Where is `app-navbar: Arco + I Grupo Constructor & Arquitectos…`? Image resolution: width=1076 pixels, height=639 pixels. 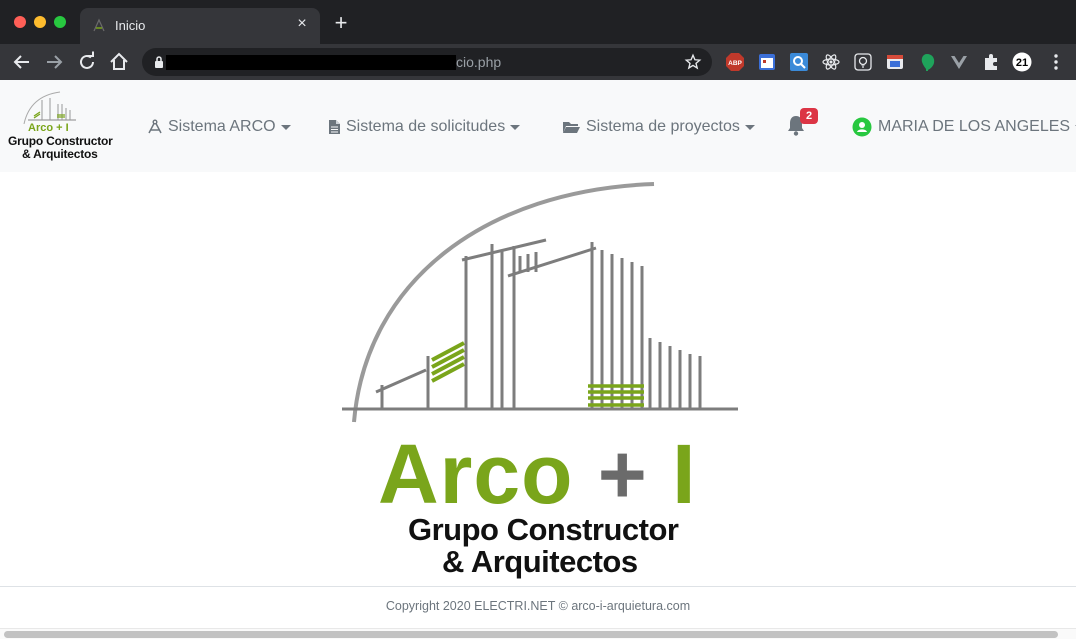 app-navbar: Arco + I Grupo Constructor & Arquitectos… is located at coordinates (538, 126).